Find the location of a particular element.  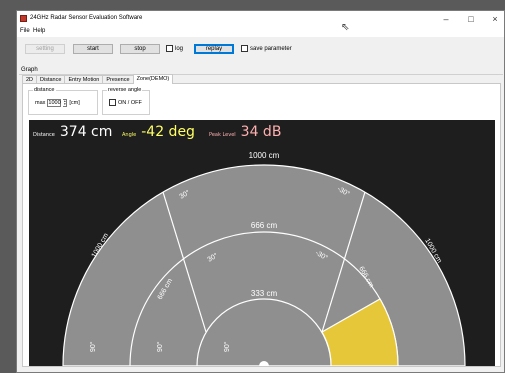

save-parameter-label: save parameter is located at coordinates (271, 48).